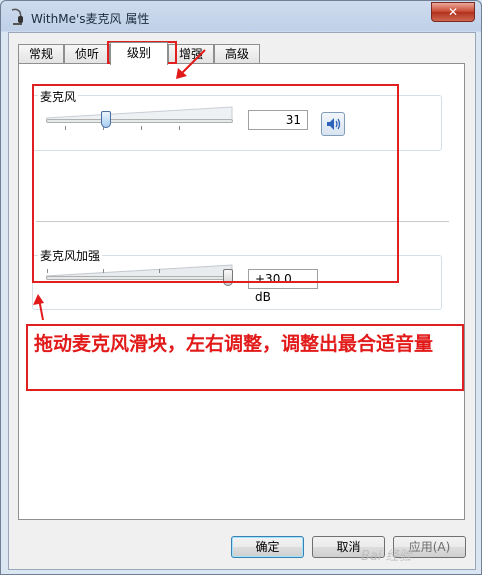 The width and height of the screenshot is (482, 575). I want to click on close-icon: ✕, so click(453, 12).